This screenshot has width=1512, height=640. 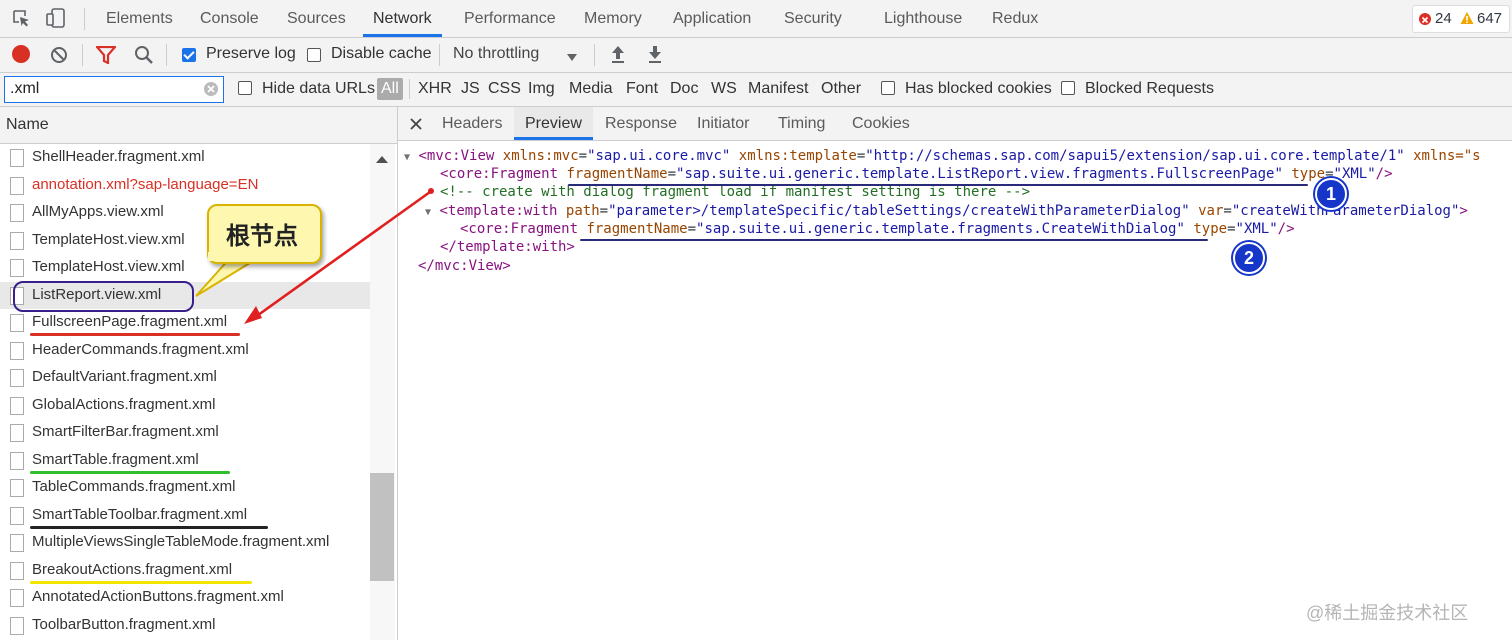 I want to click on annotation-callout-text: 根节点, so click(x=262, y=236).